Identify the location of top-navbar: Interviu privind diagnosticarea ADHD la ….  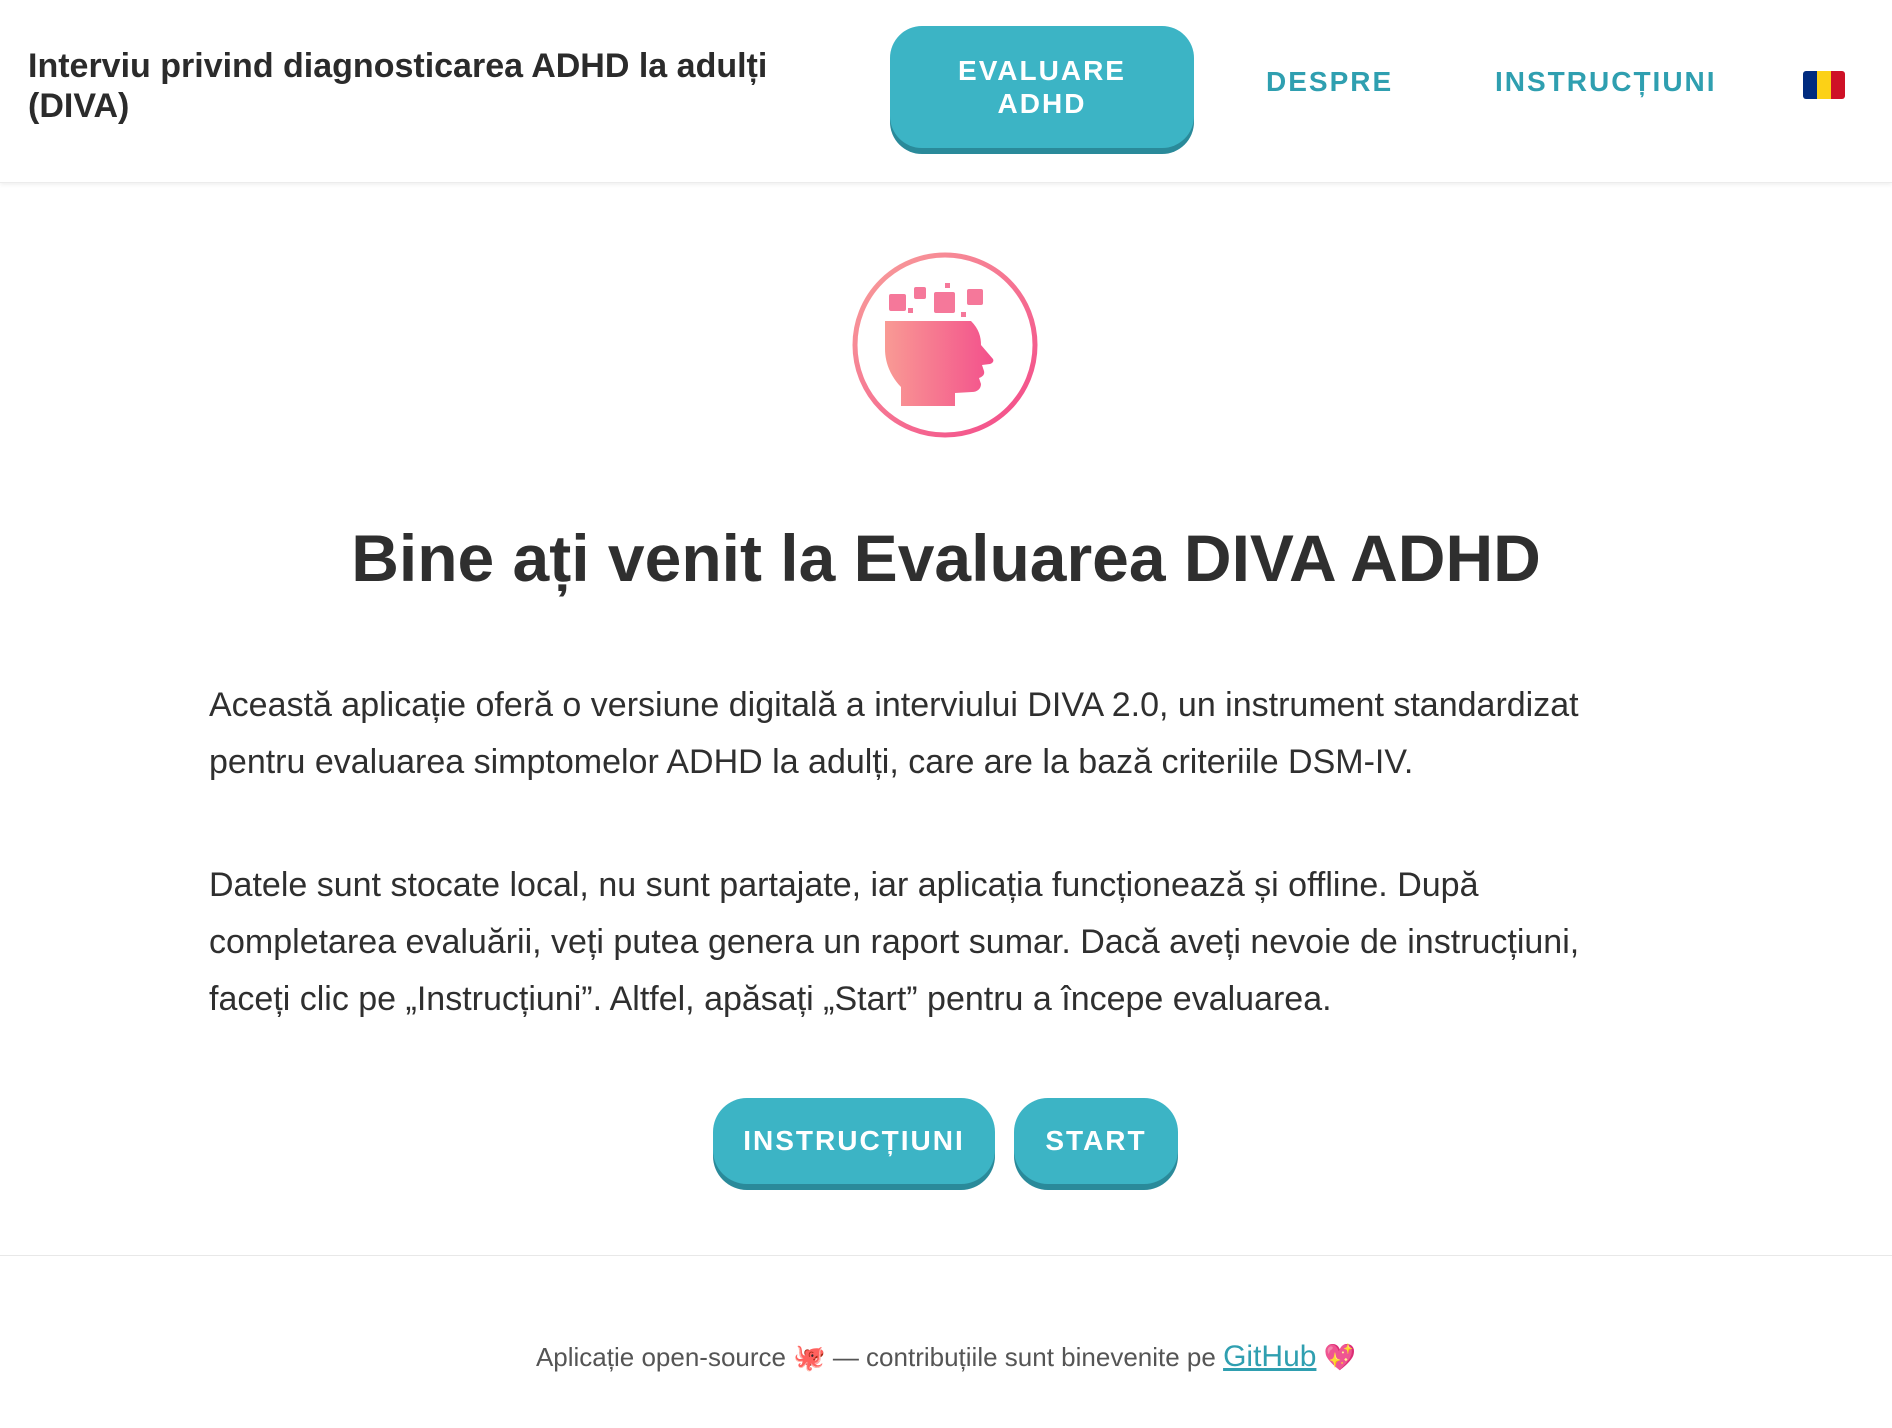
(946, 91).